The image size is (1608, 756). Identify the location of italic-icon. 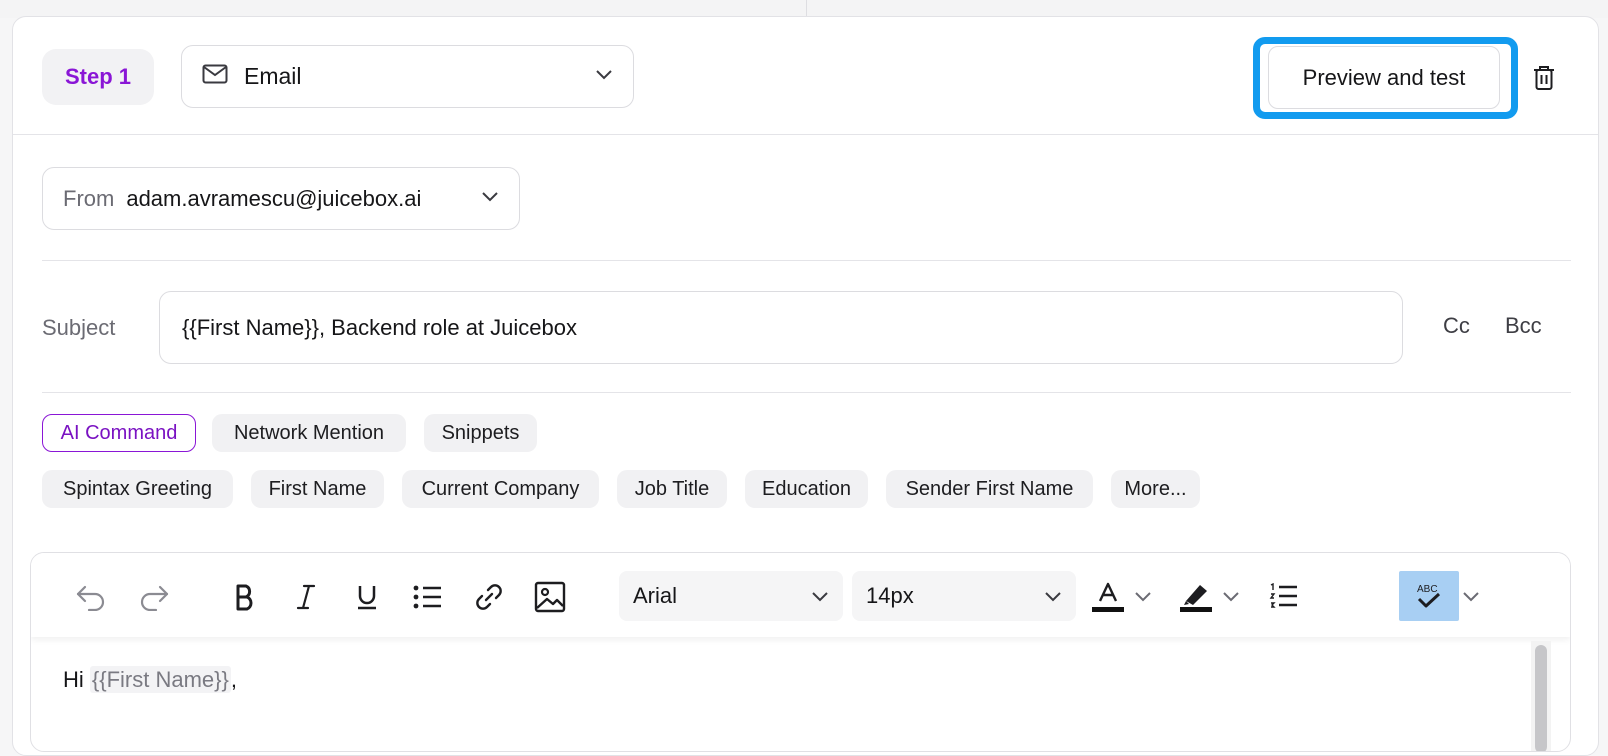
(306, 597).